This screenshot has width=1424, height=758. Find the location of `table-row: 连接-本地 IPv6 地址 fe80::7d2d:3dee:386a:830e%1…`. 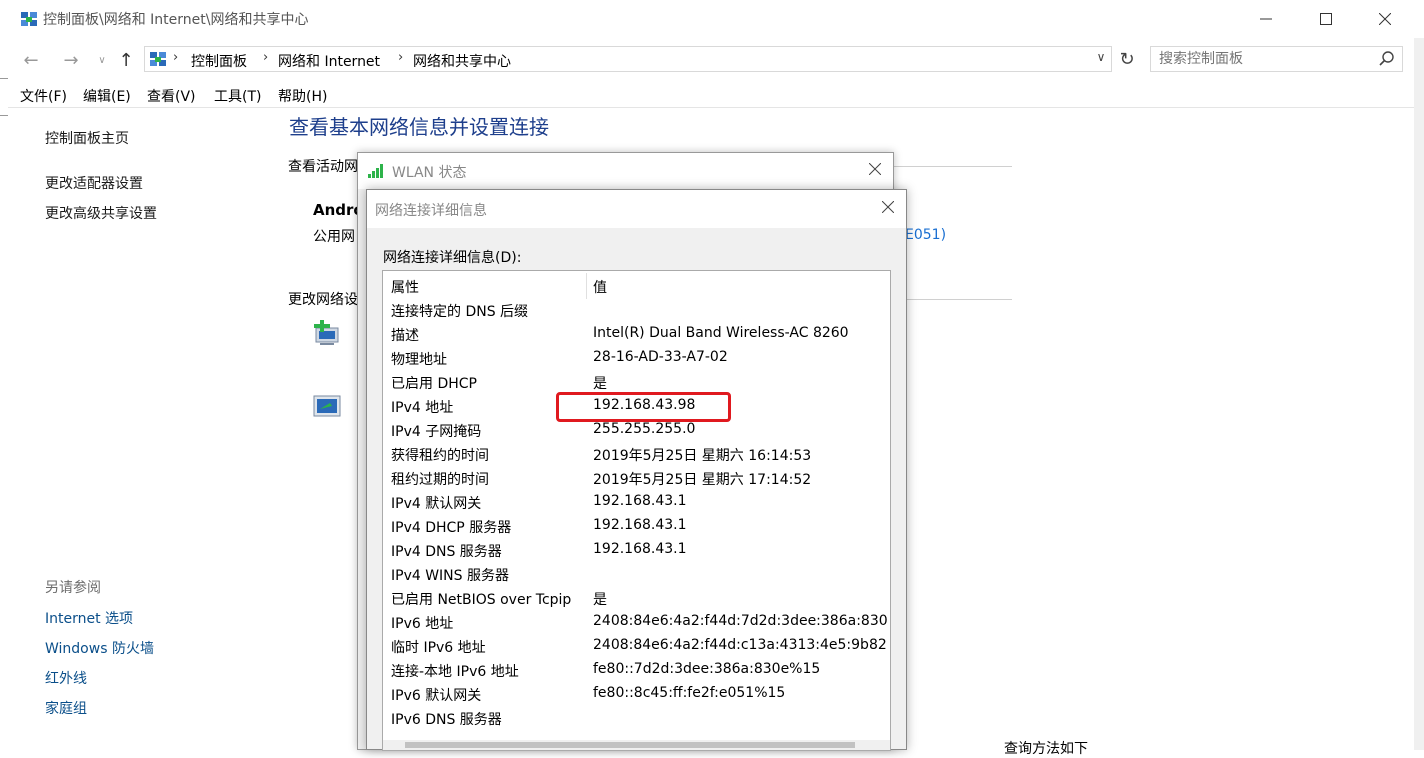

table-row: 连接-本地 IPv6 地址 fe80::7d2d:3dee:386a:830e%1… is located at coordinates (636, 671).